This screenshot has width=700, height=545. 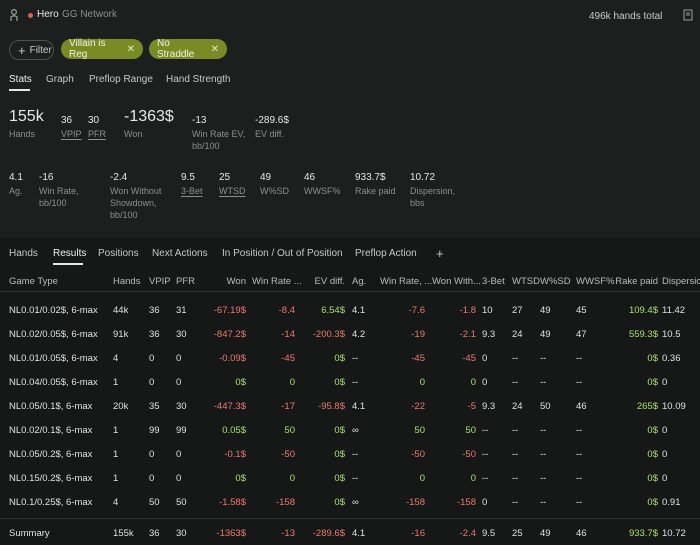 What do you see at coordinates (198, 79) in the screenshot?
I see `tab-hand-strength: Hand Strength` at bounding box center [198, 79].